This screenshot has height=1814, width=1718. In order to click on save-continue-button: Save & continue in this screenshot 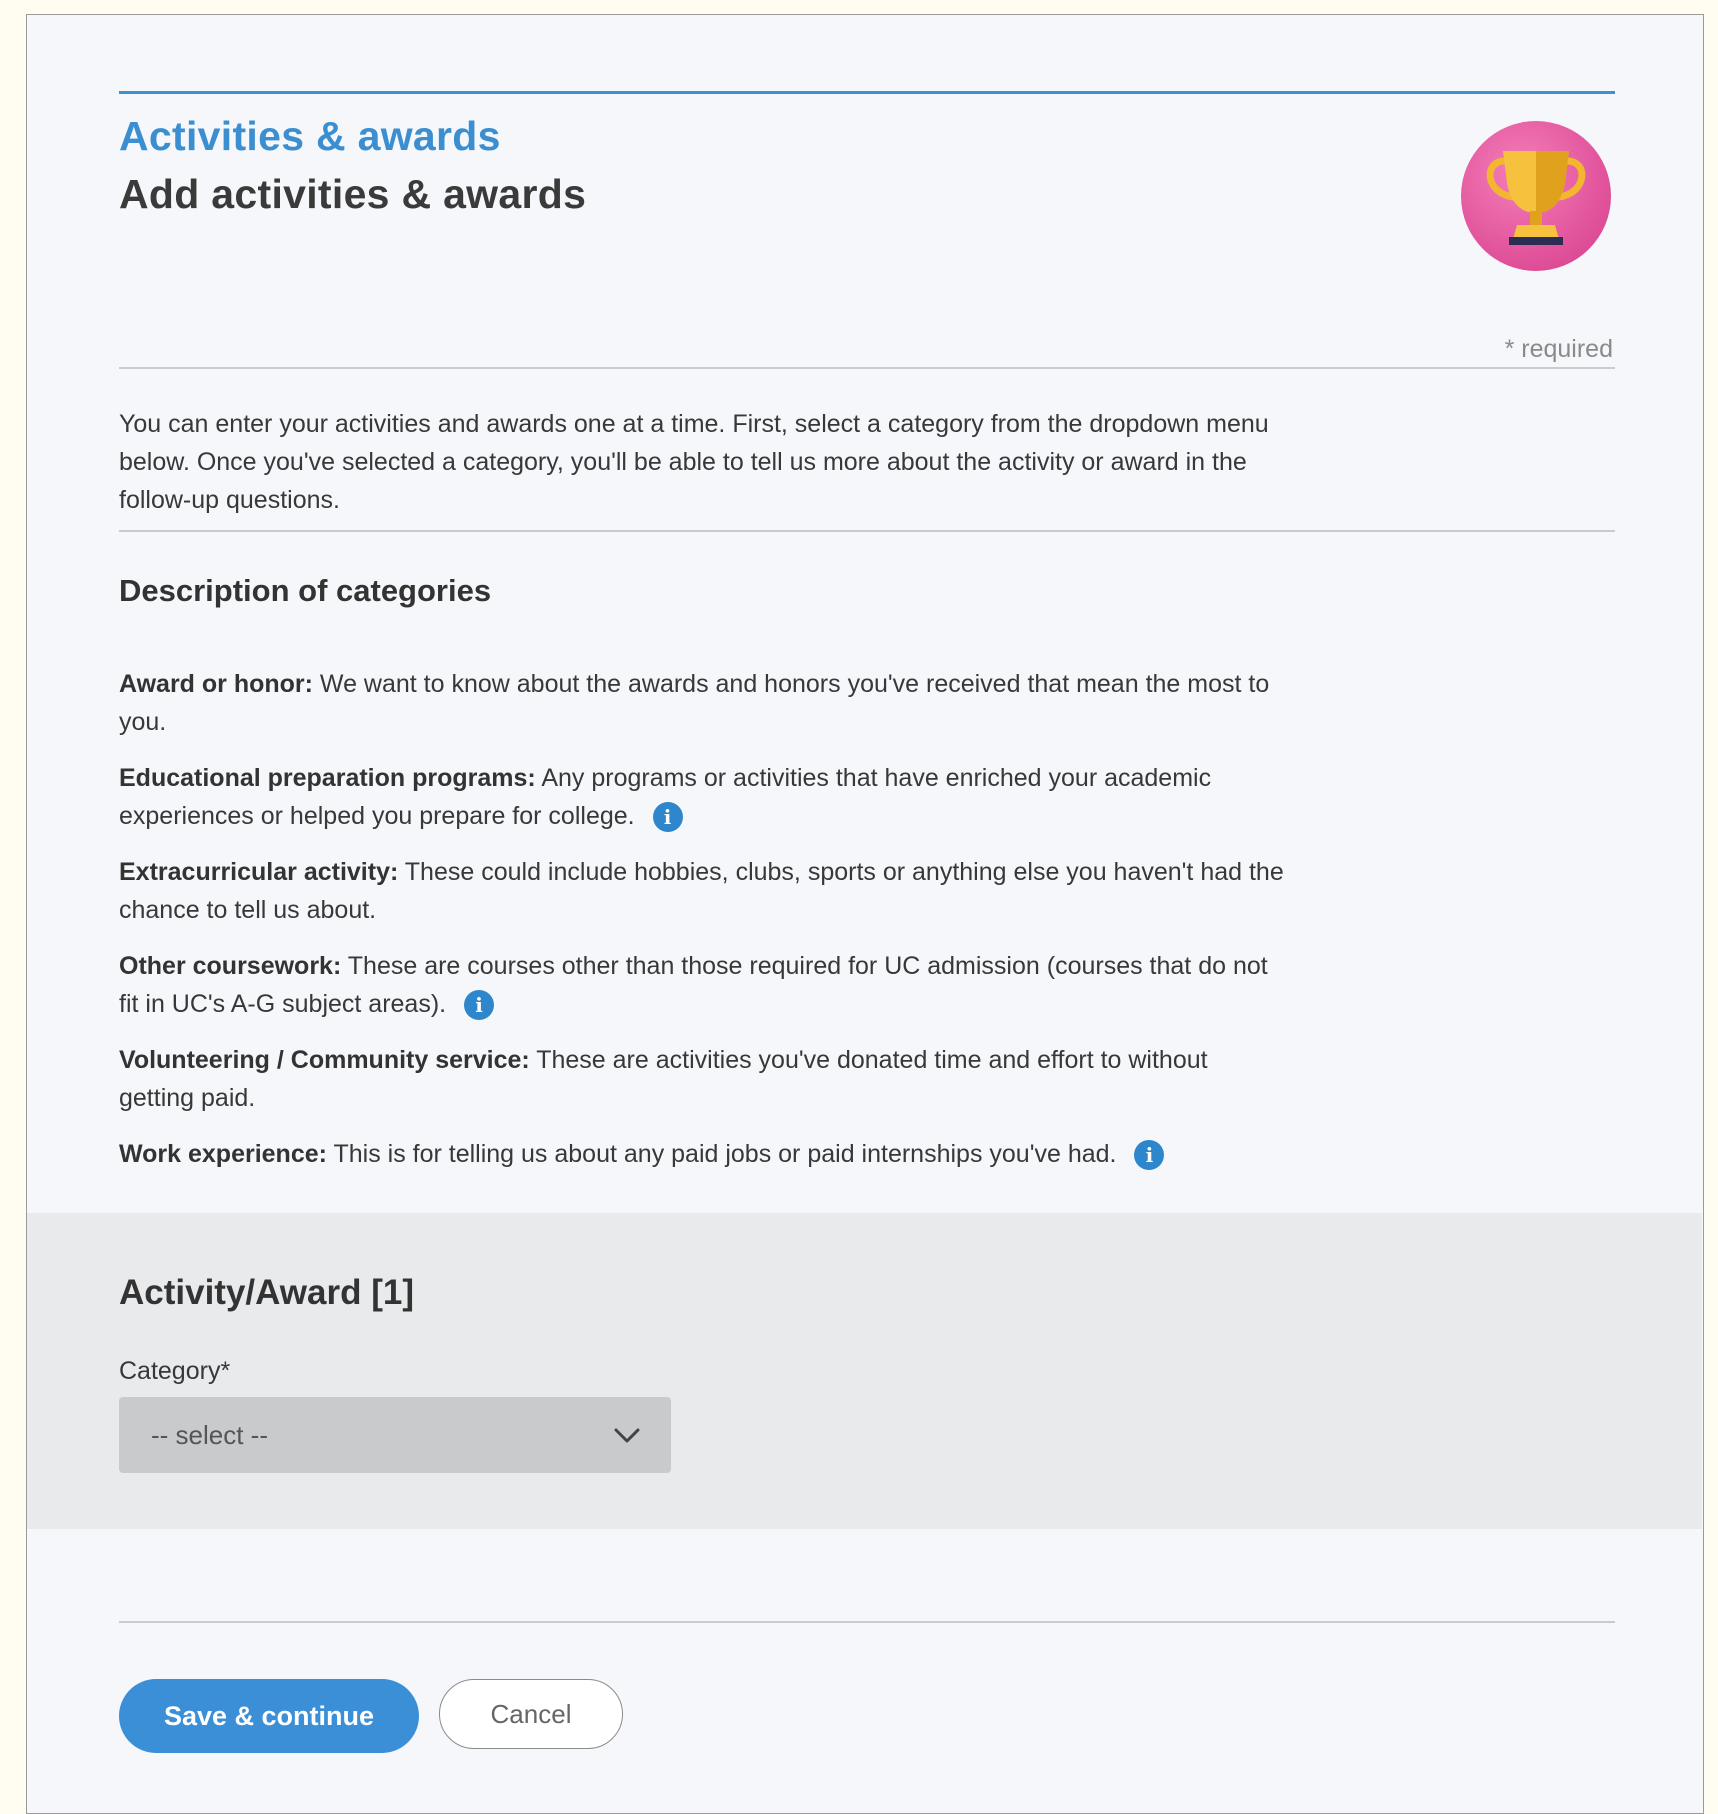, I will do `click(269, 1716)`.